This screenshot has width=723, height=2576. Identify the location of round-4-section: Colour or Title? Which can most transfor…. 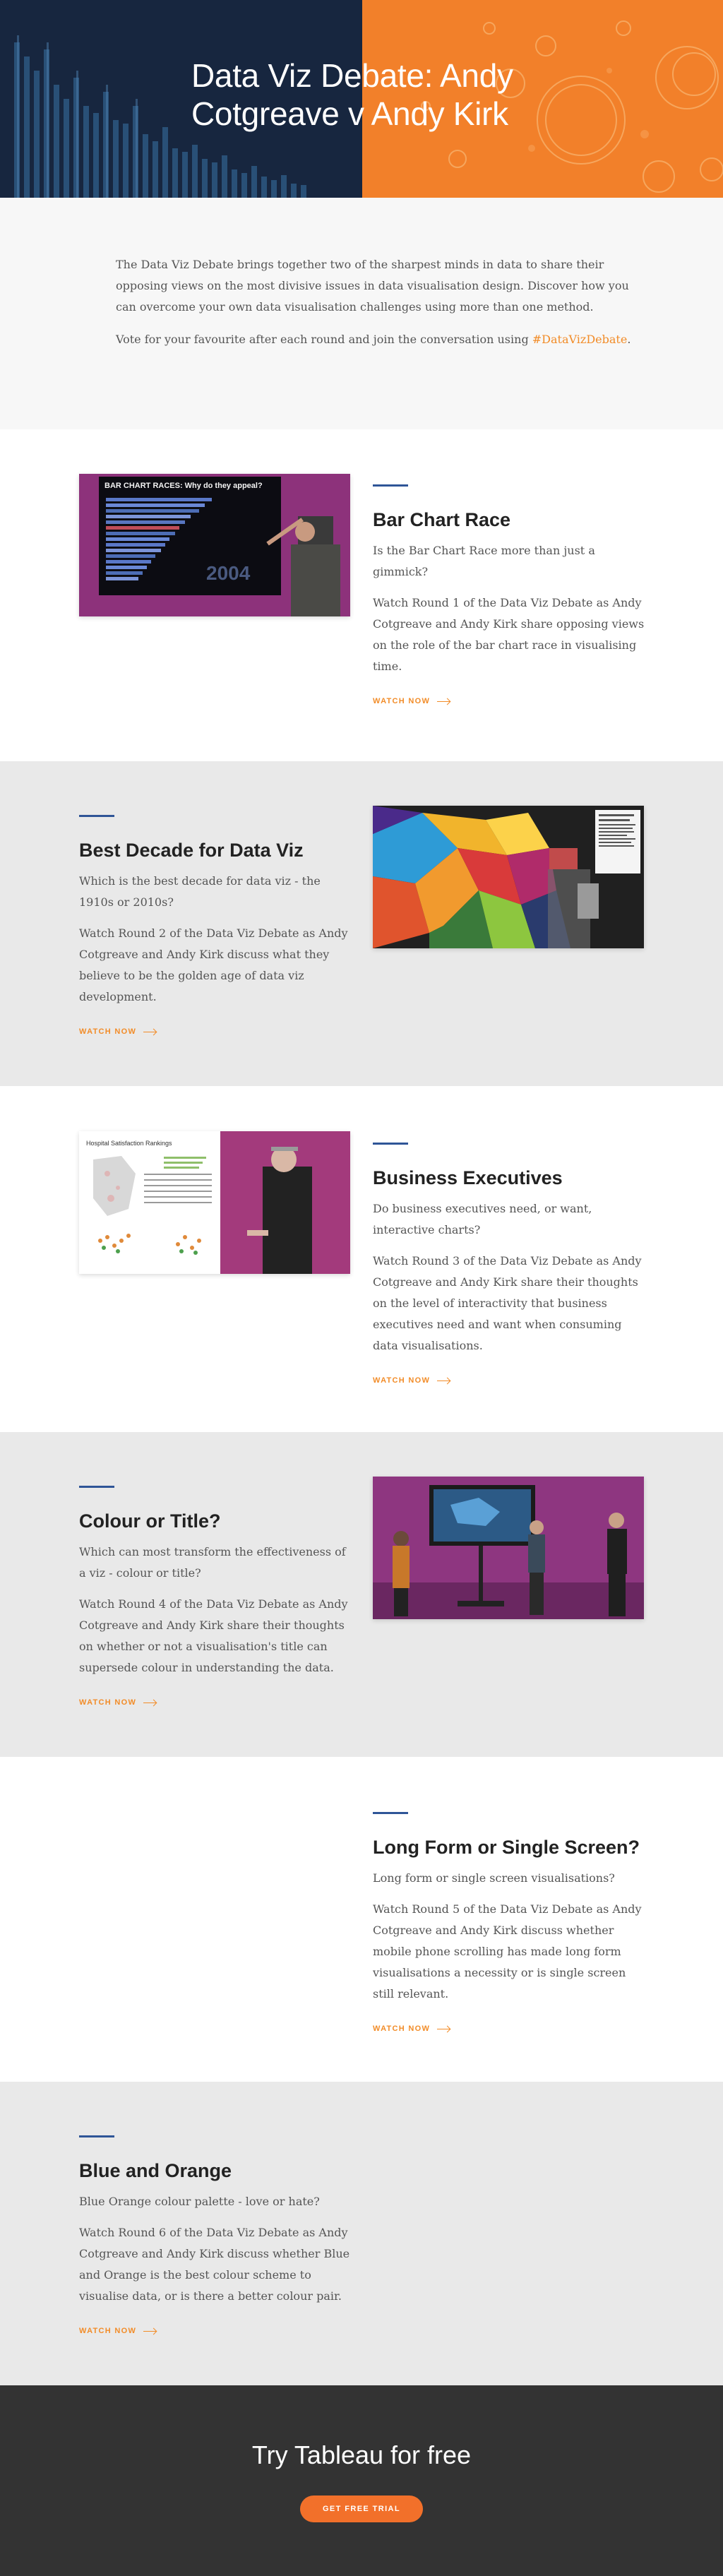
(361, 1594).